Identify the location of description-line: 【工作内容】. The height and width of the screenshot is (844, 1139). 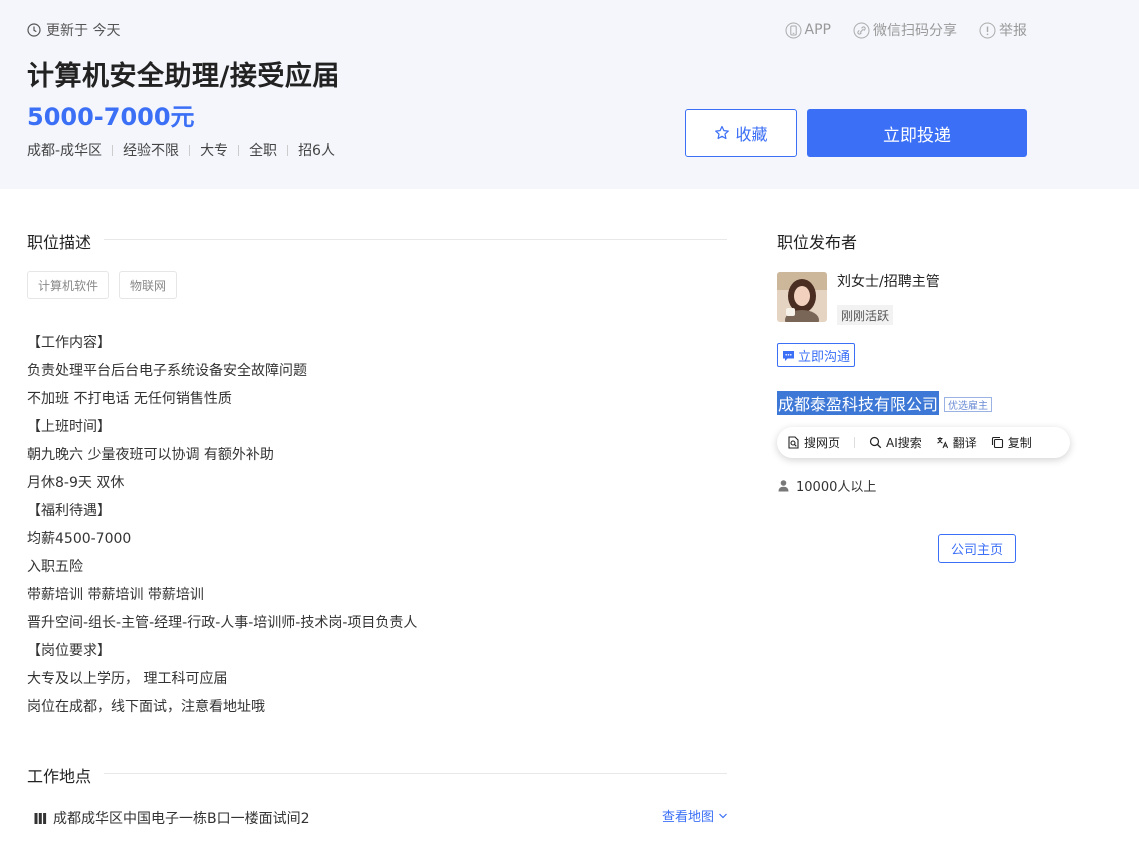
(69, 343).